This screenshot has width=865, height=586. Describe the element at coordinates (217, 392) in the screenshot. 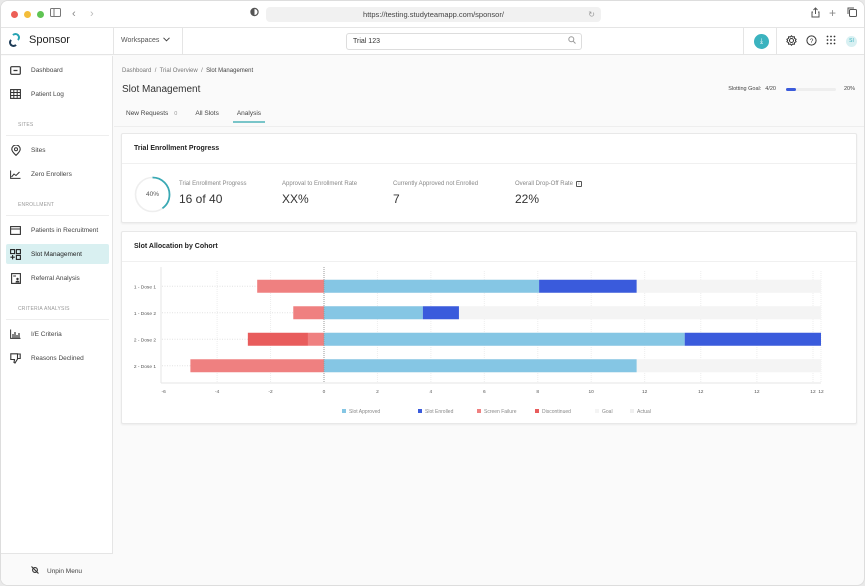

I see `x-tick-label: -4` at that location.